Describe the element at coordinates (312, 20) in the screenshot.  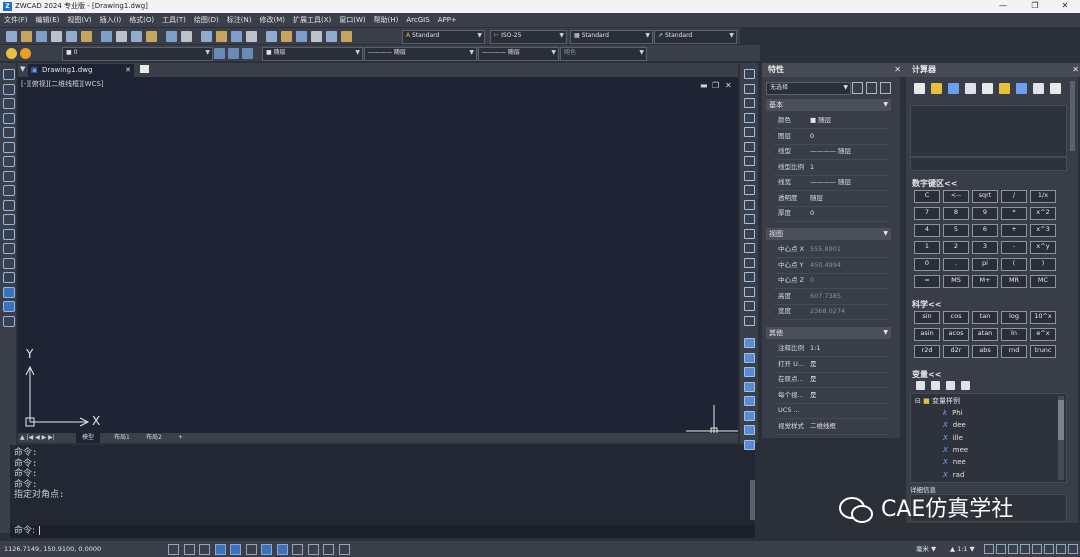
I see `menu-item-9: 扩展工具(X)` at that location.